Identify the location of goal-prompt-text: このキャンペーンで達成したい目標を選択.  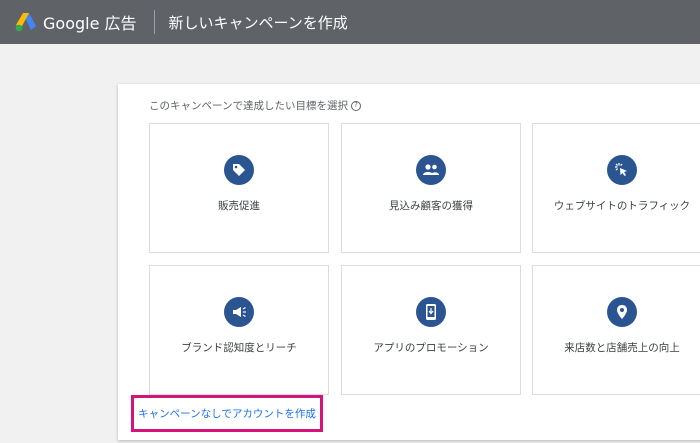
(248, 106).